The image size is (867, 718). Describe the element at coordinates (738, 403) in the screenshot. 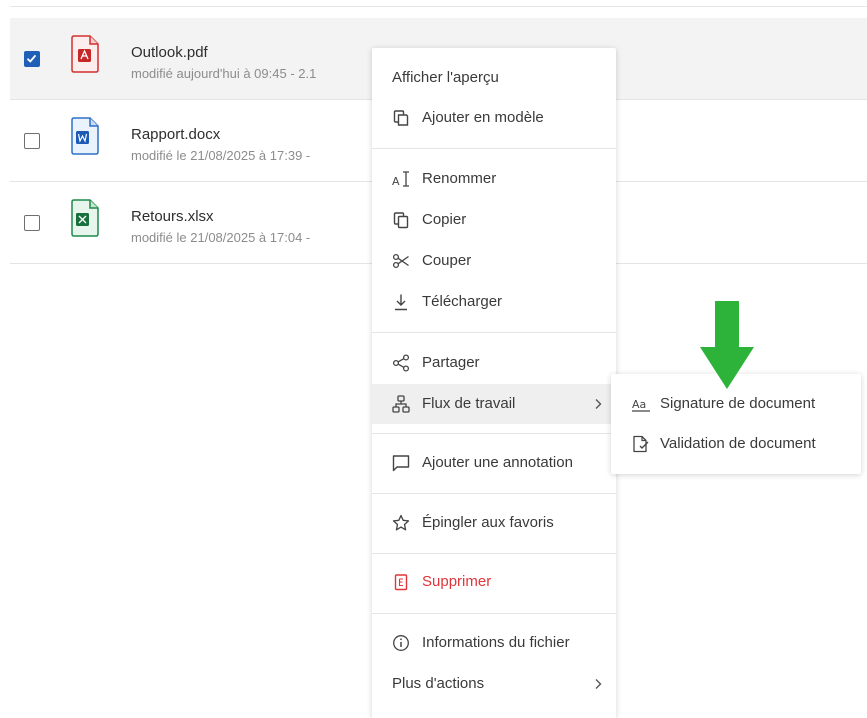

I see `submenu-item-label: Signature de document` at that location.